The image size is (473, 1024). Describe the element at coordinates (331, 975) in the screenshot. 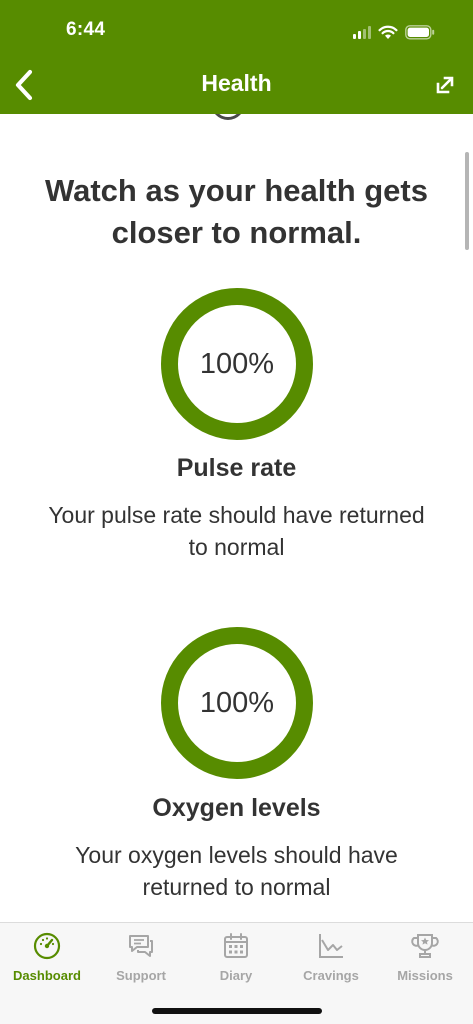

I see `tab-label: Cravings` at that location.